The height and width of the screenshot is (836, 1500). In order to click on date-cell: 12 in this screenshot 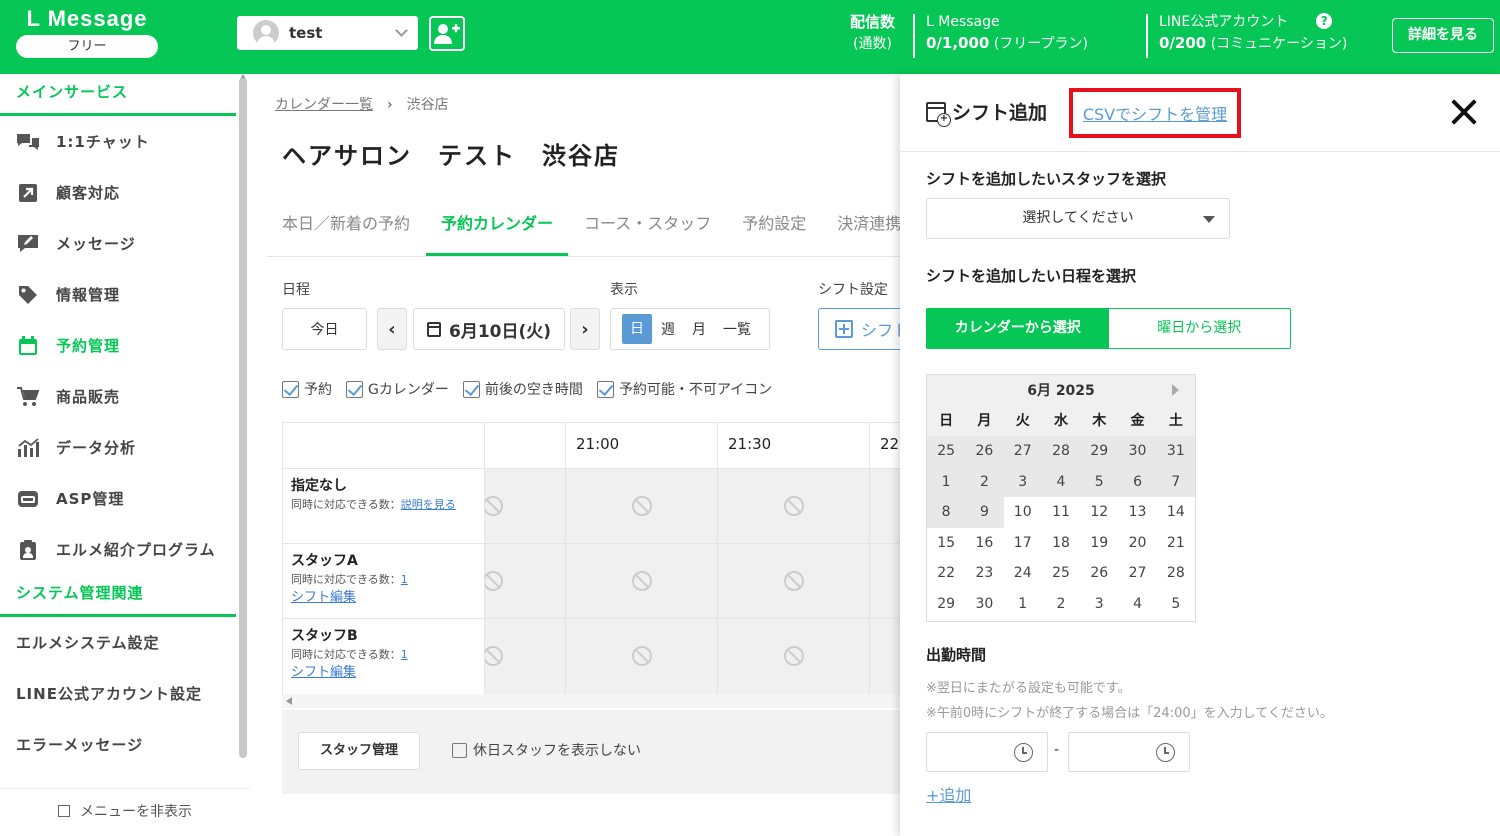, I will do `click(1099, 512)`.